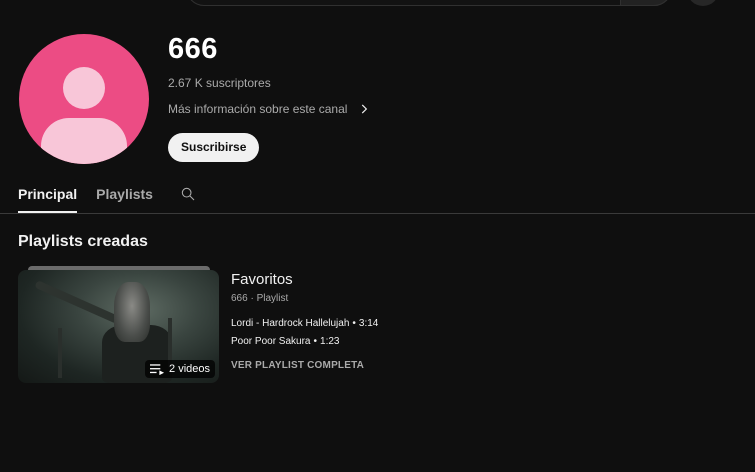 Image resolution: width=755 pixels, height=472 pixels. Describe the element at coordinates (297, 365) in the screenshot. I see `view-full-playlist-link: VER PLAYLIST COMPLETA` at that location.